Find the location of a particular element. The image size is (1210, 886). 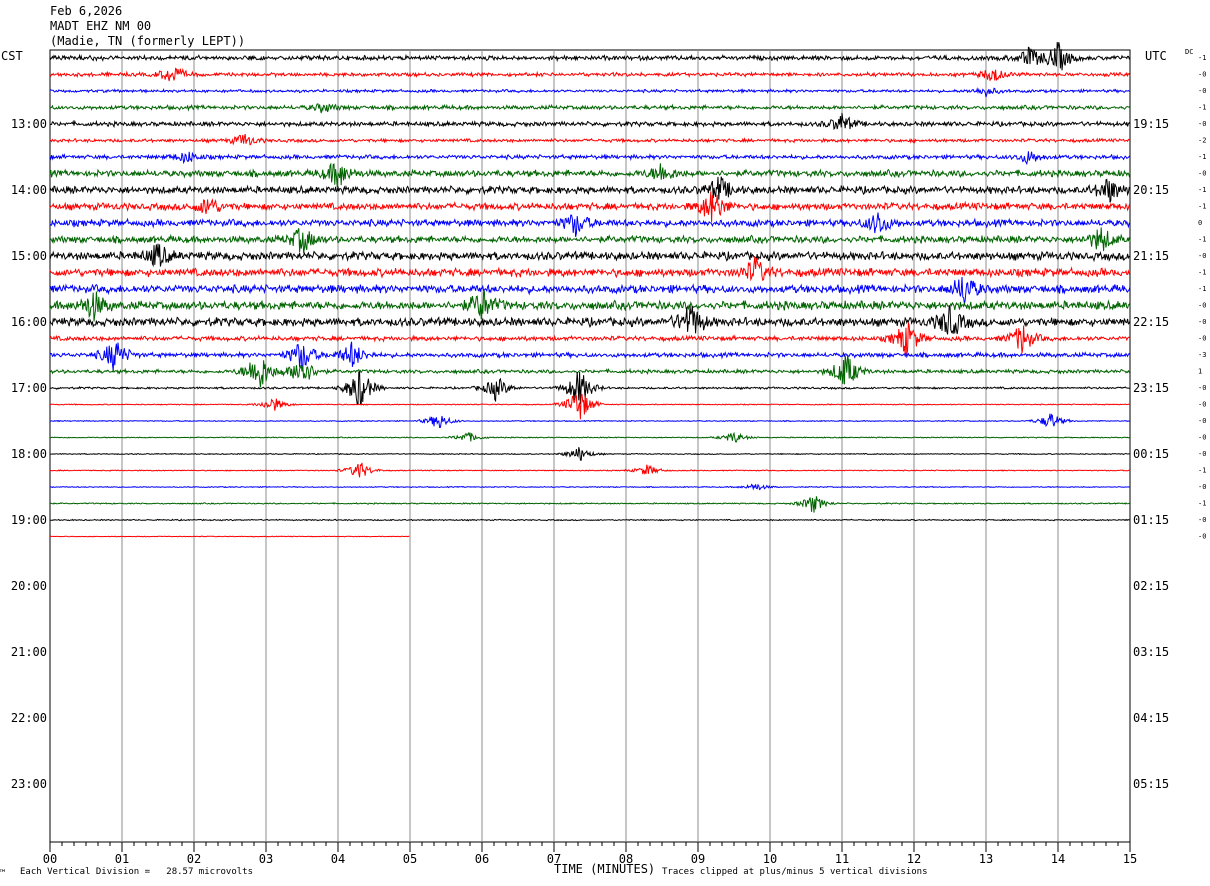

x-tick-label: 09 is located at coordinates (698, 859).